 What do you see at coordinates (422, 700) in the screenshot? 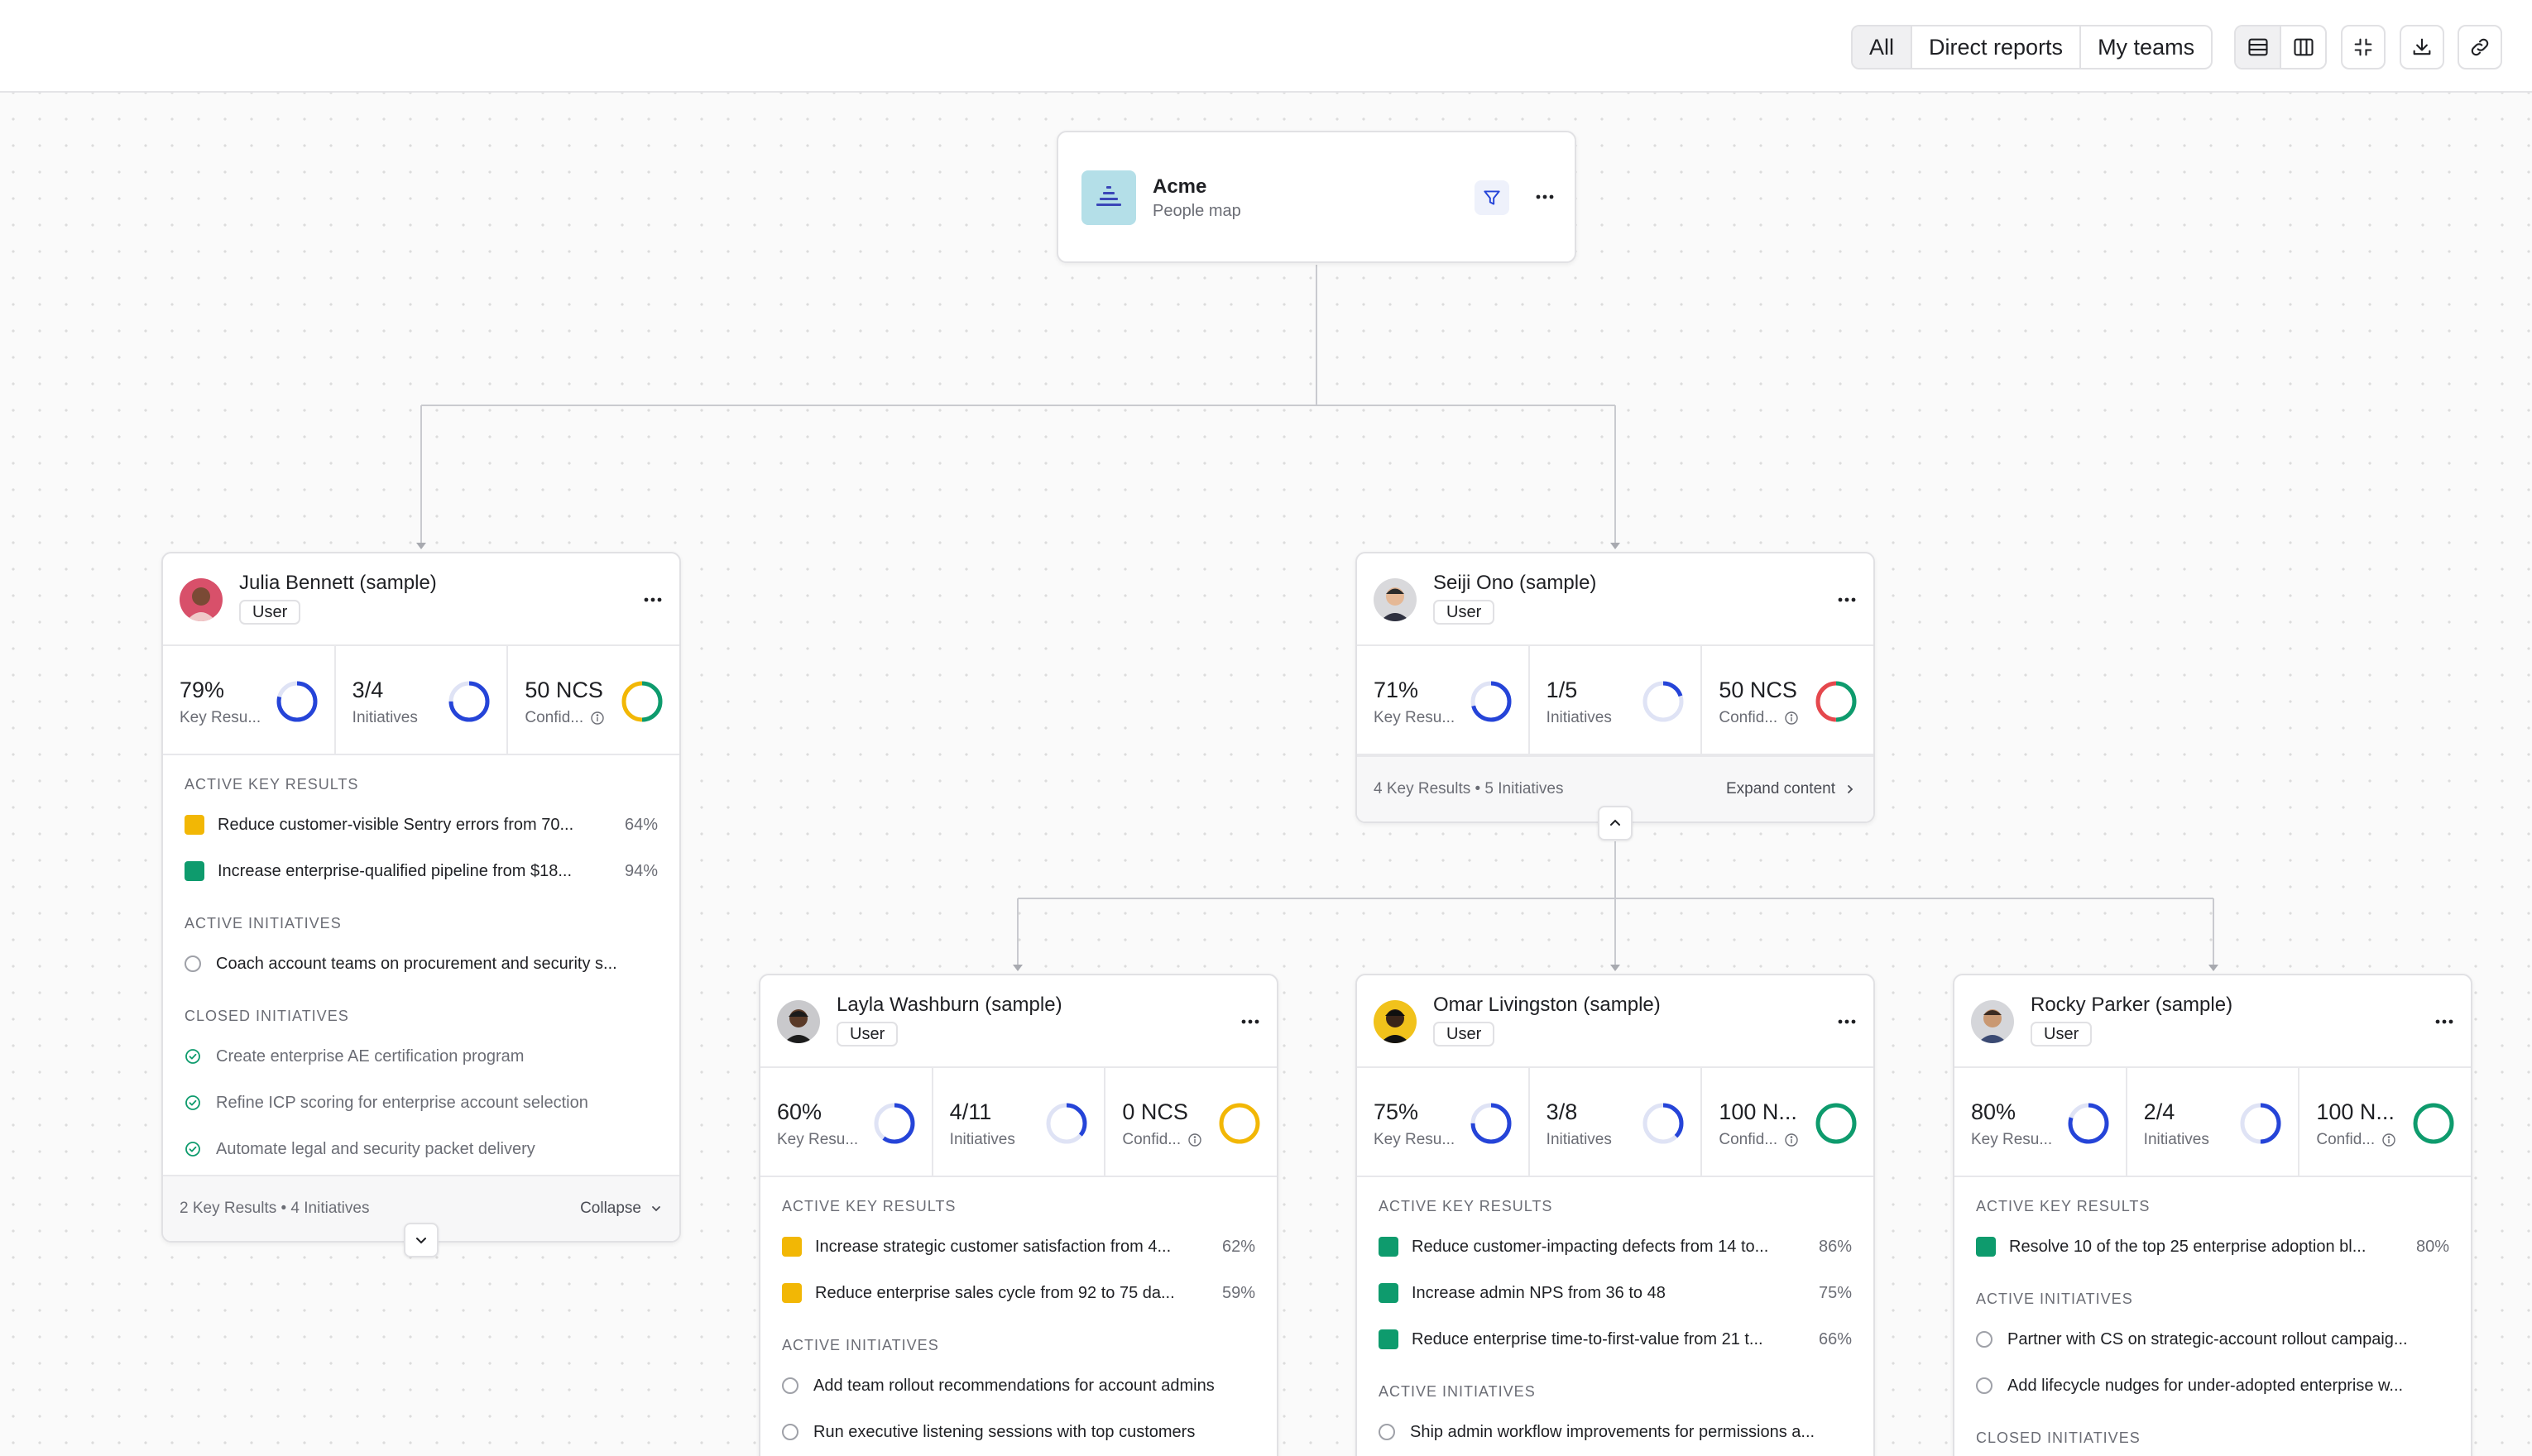
I see `stat-initiatives: 3/4 Initiatives` at bounding box center [422, 700].